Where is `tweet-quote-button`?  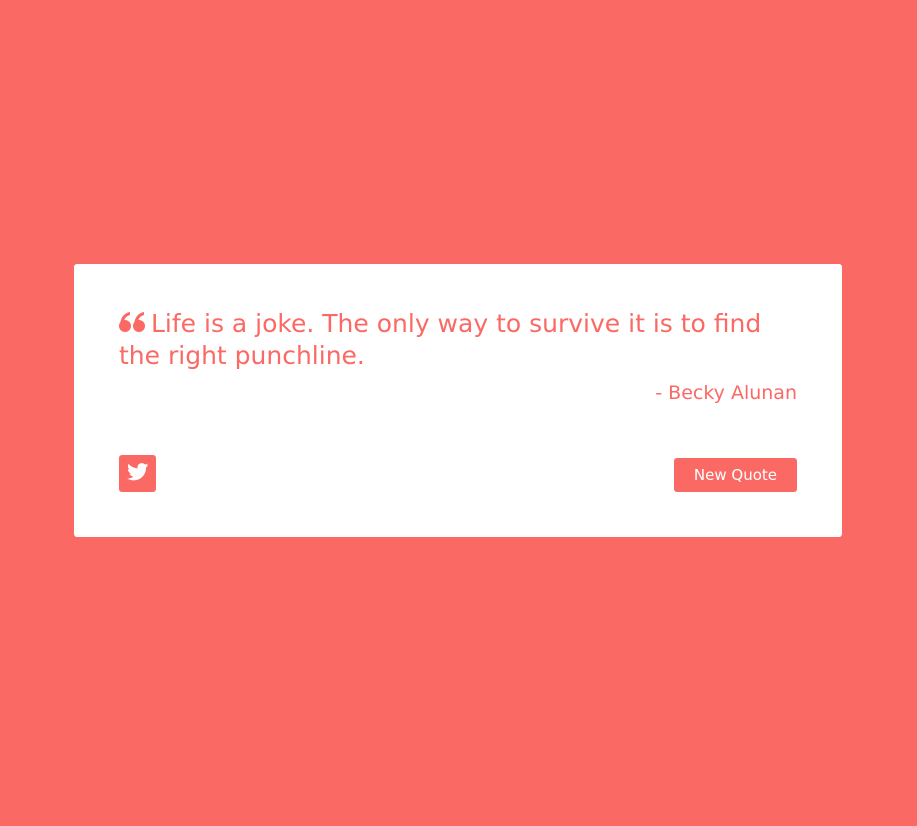 tweet-quote-button is located at coordinates (137, 473).